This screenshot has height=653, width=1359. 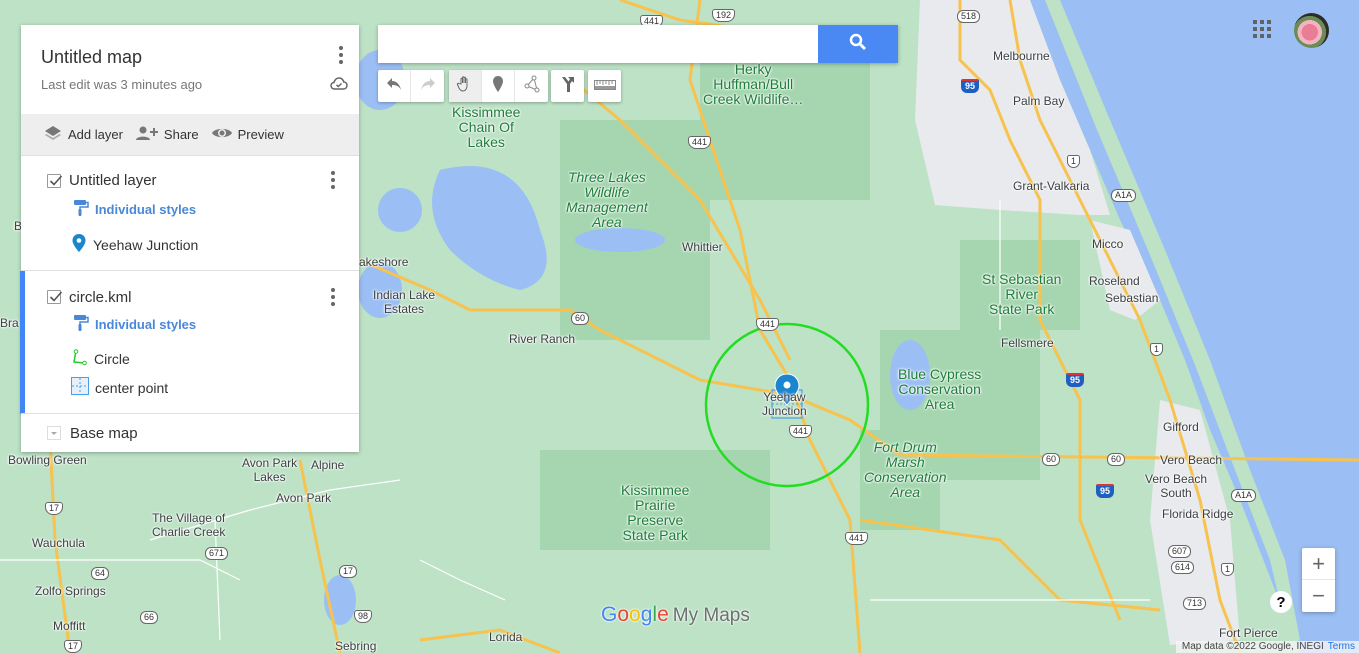 What do you see at coordinates (134, 244) in the screenshot?
I see `feature-item: Yeehaw Junction` at bounding box center [134, 244].